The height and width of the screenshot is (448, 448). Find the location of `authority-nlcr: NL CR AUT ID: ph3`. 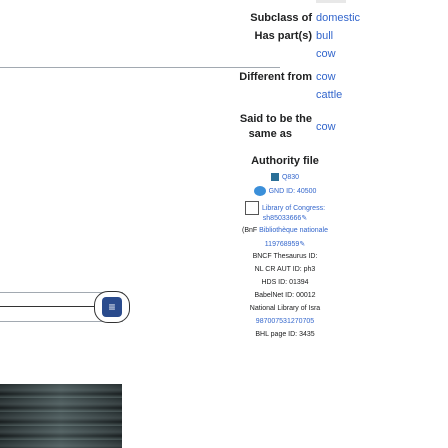

authority-nlcr: NL CR AUT ID: ph3 is located at coordinates (285, 269).